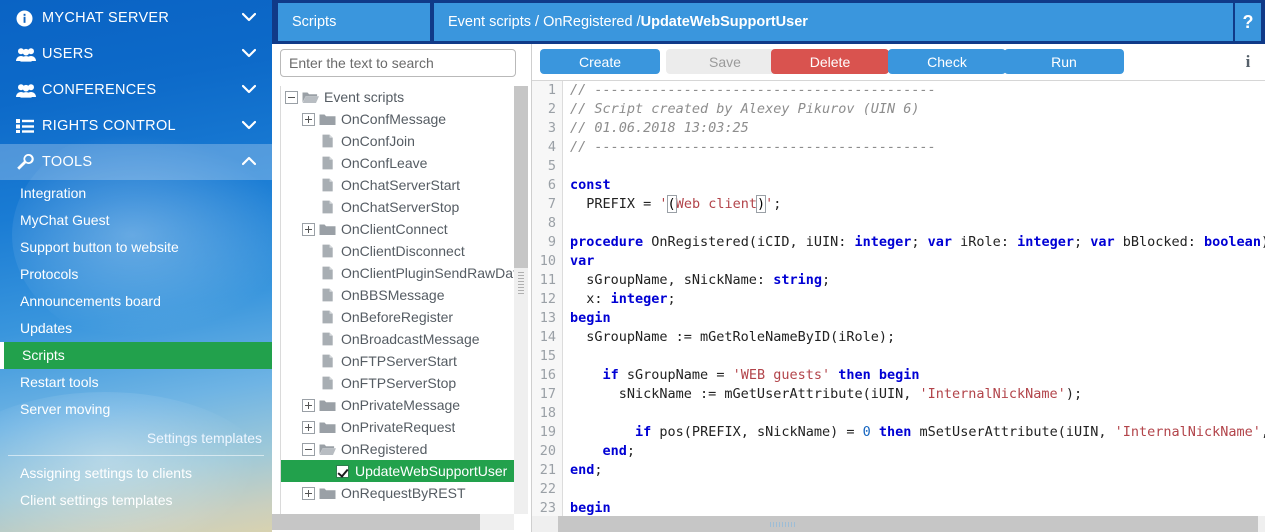  Describe the element at coordinates (521, 177) in the screenshot. I see `tree-vertical-scrollbar-thumb` at that location.